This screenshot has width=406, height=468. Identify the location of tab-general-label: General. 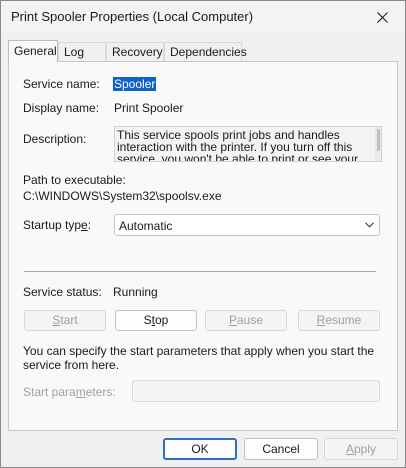
(35, 51).